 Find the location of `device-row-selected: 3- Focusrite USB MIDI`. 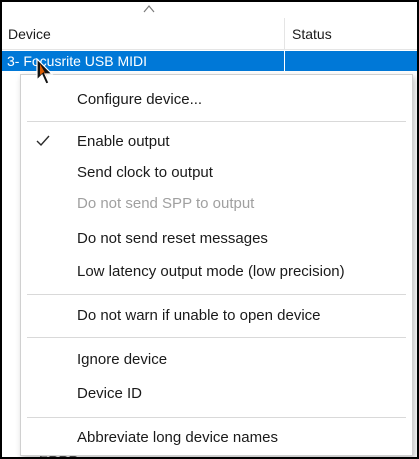

device-row-selected: 3- Focusrite USB MIDI is located at coordinates (209, 61).